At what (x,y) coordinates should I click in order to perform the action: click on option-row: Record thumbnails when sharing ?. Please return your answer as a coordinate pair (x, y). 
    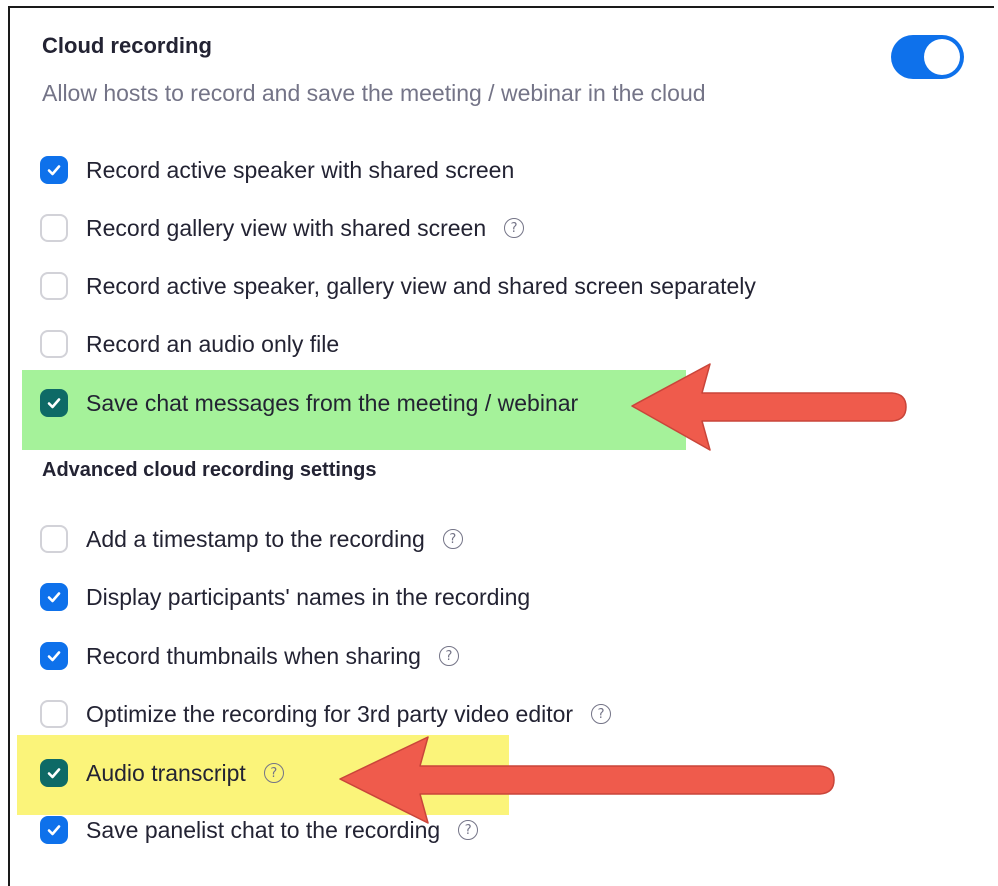
    Looking at the image, I should click on (249, 656).